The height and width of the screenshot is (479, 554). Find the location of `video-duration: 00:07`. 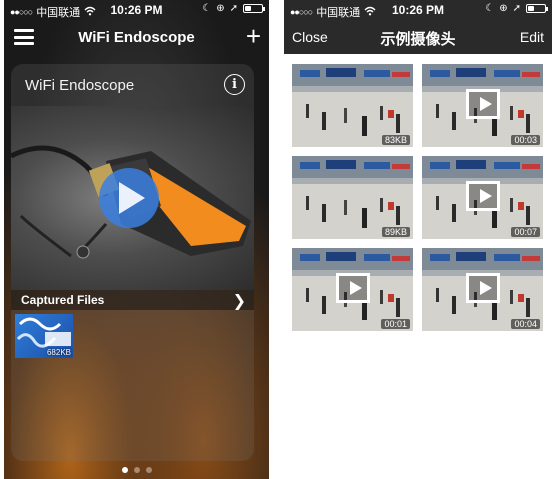

video-duration: 00:07 is located at coordinates (525, 232).